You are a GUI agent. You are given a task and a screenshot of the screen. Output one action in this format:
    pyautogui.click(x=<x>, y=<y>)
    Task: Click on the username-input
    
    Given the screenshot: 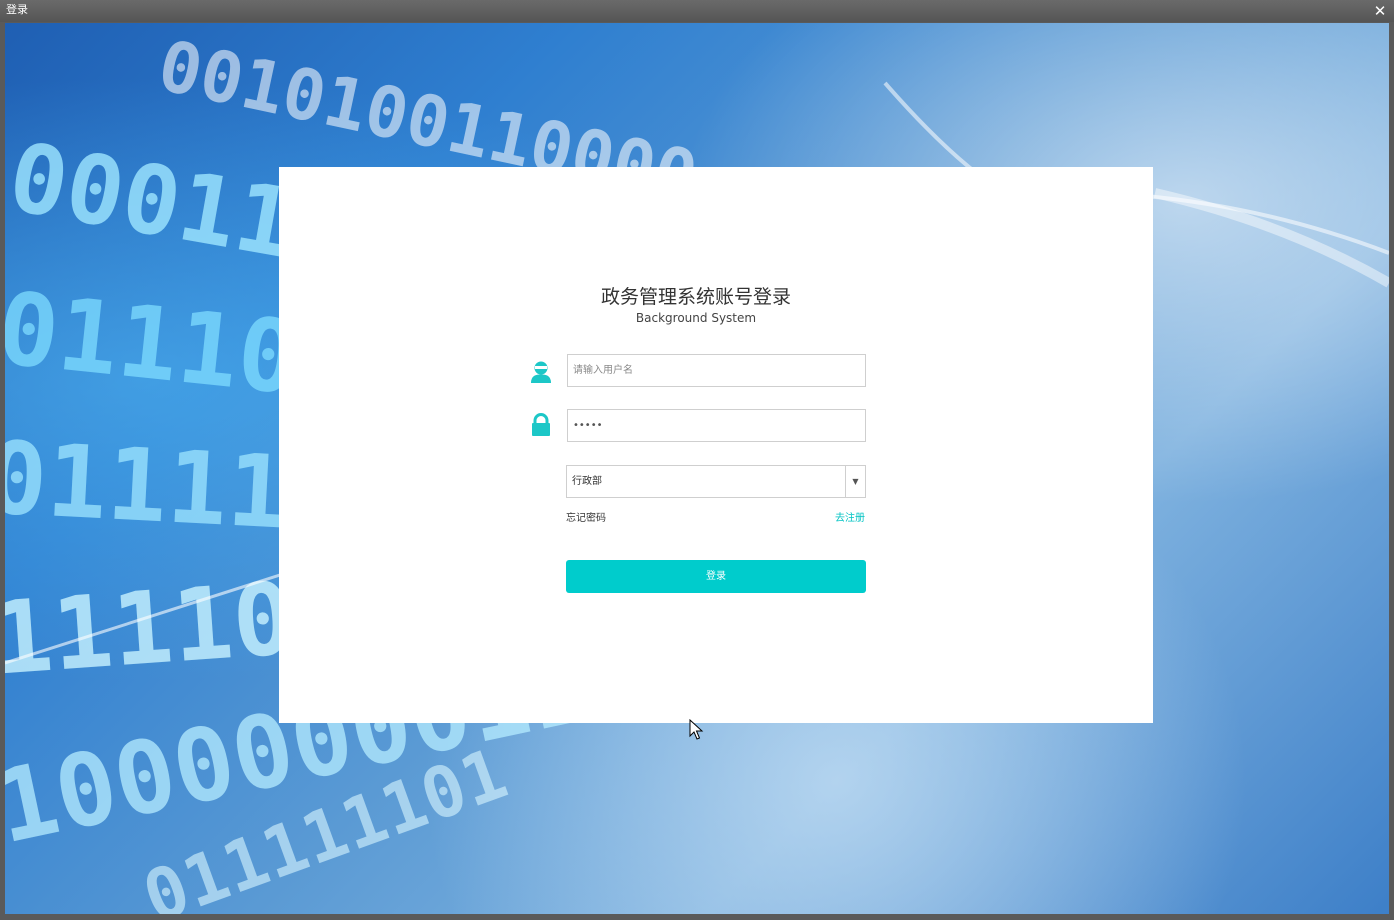 What is the action you would take?
    pyautogui.click(x=716, y=370)
    